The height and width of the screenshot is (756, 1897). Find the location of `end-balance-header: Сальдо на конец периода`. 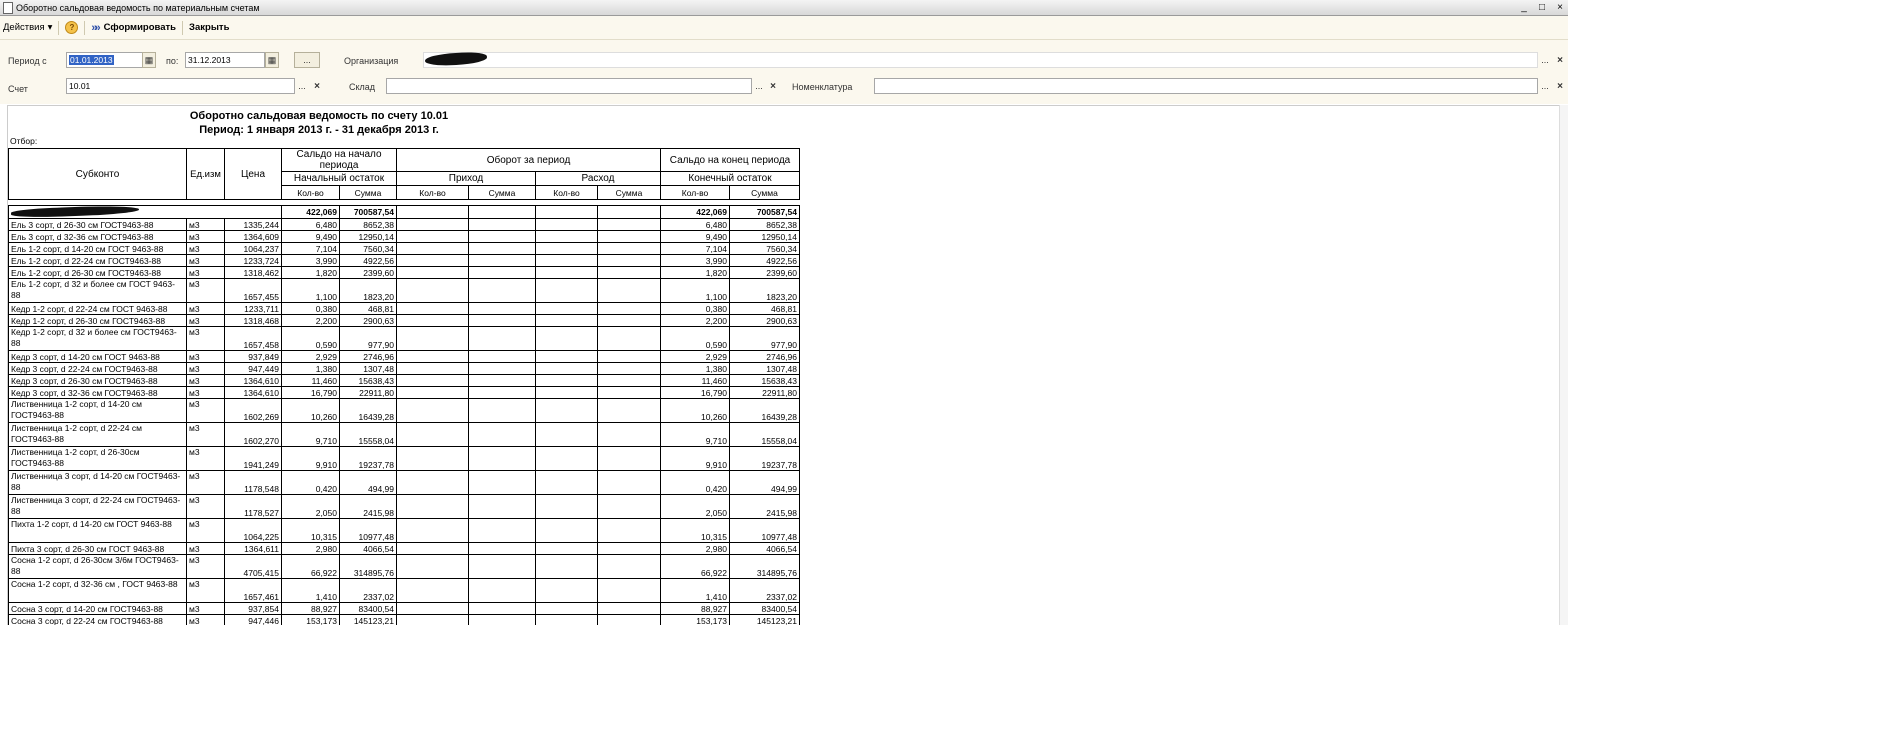

end-balance-header: Сальдо на конец периода is located at coordinates (730, 160).